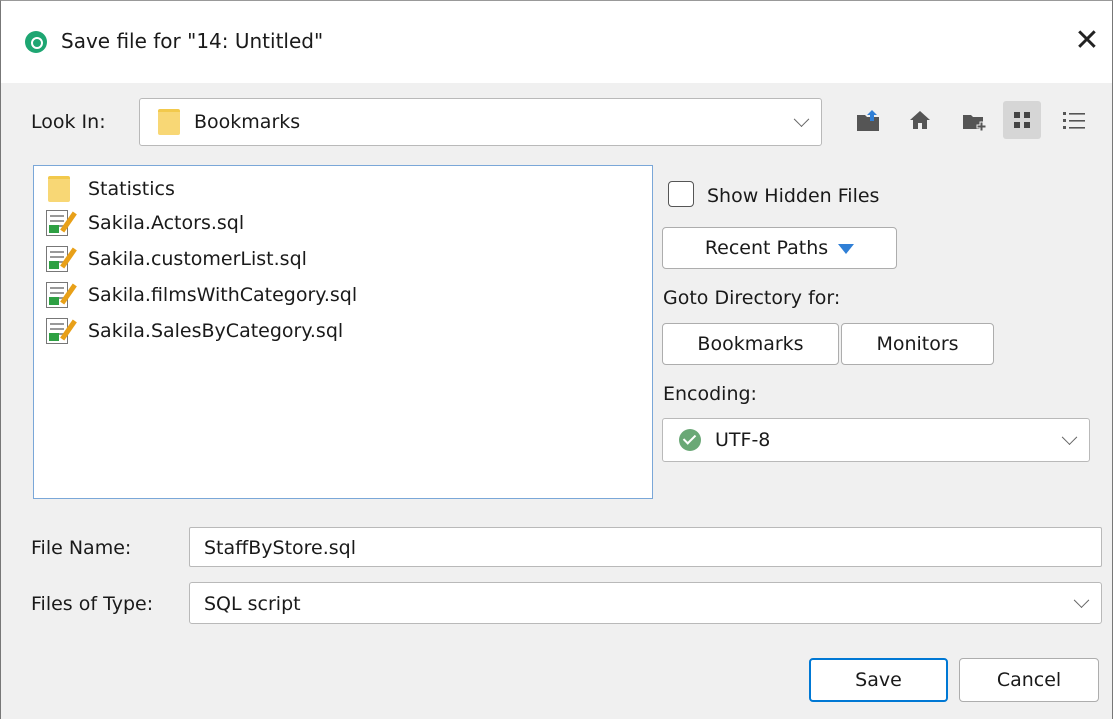  Describe the element at coordinates (645, 603) in the screenshot. I see `files-of-type-combo: SQL script` at that location.